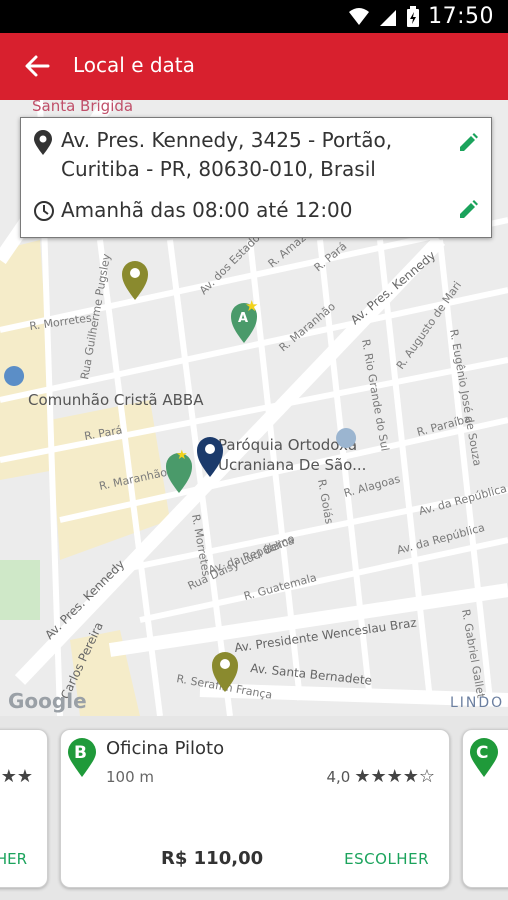  What do you see at coordinates (477, 703) in the screenshot?
I see `map-label: LINDO` at bounding box center [477, 703].